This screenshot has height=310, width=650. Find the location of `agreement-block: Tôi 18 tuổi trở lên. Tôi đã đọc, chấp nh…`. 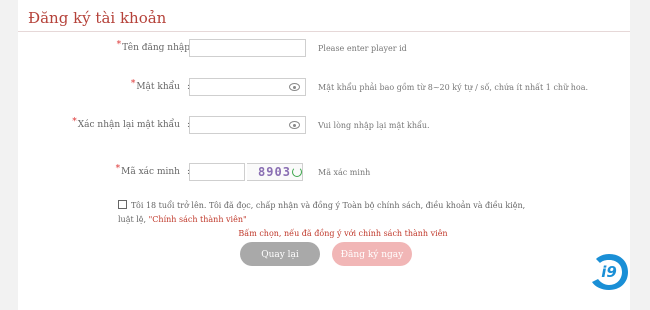

agreement-block: Tôi 18 tuổi trở lên. Tôi đã đọc, chấp nh… is located at coordinates (328, 220).